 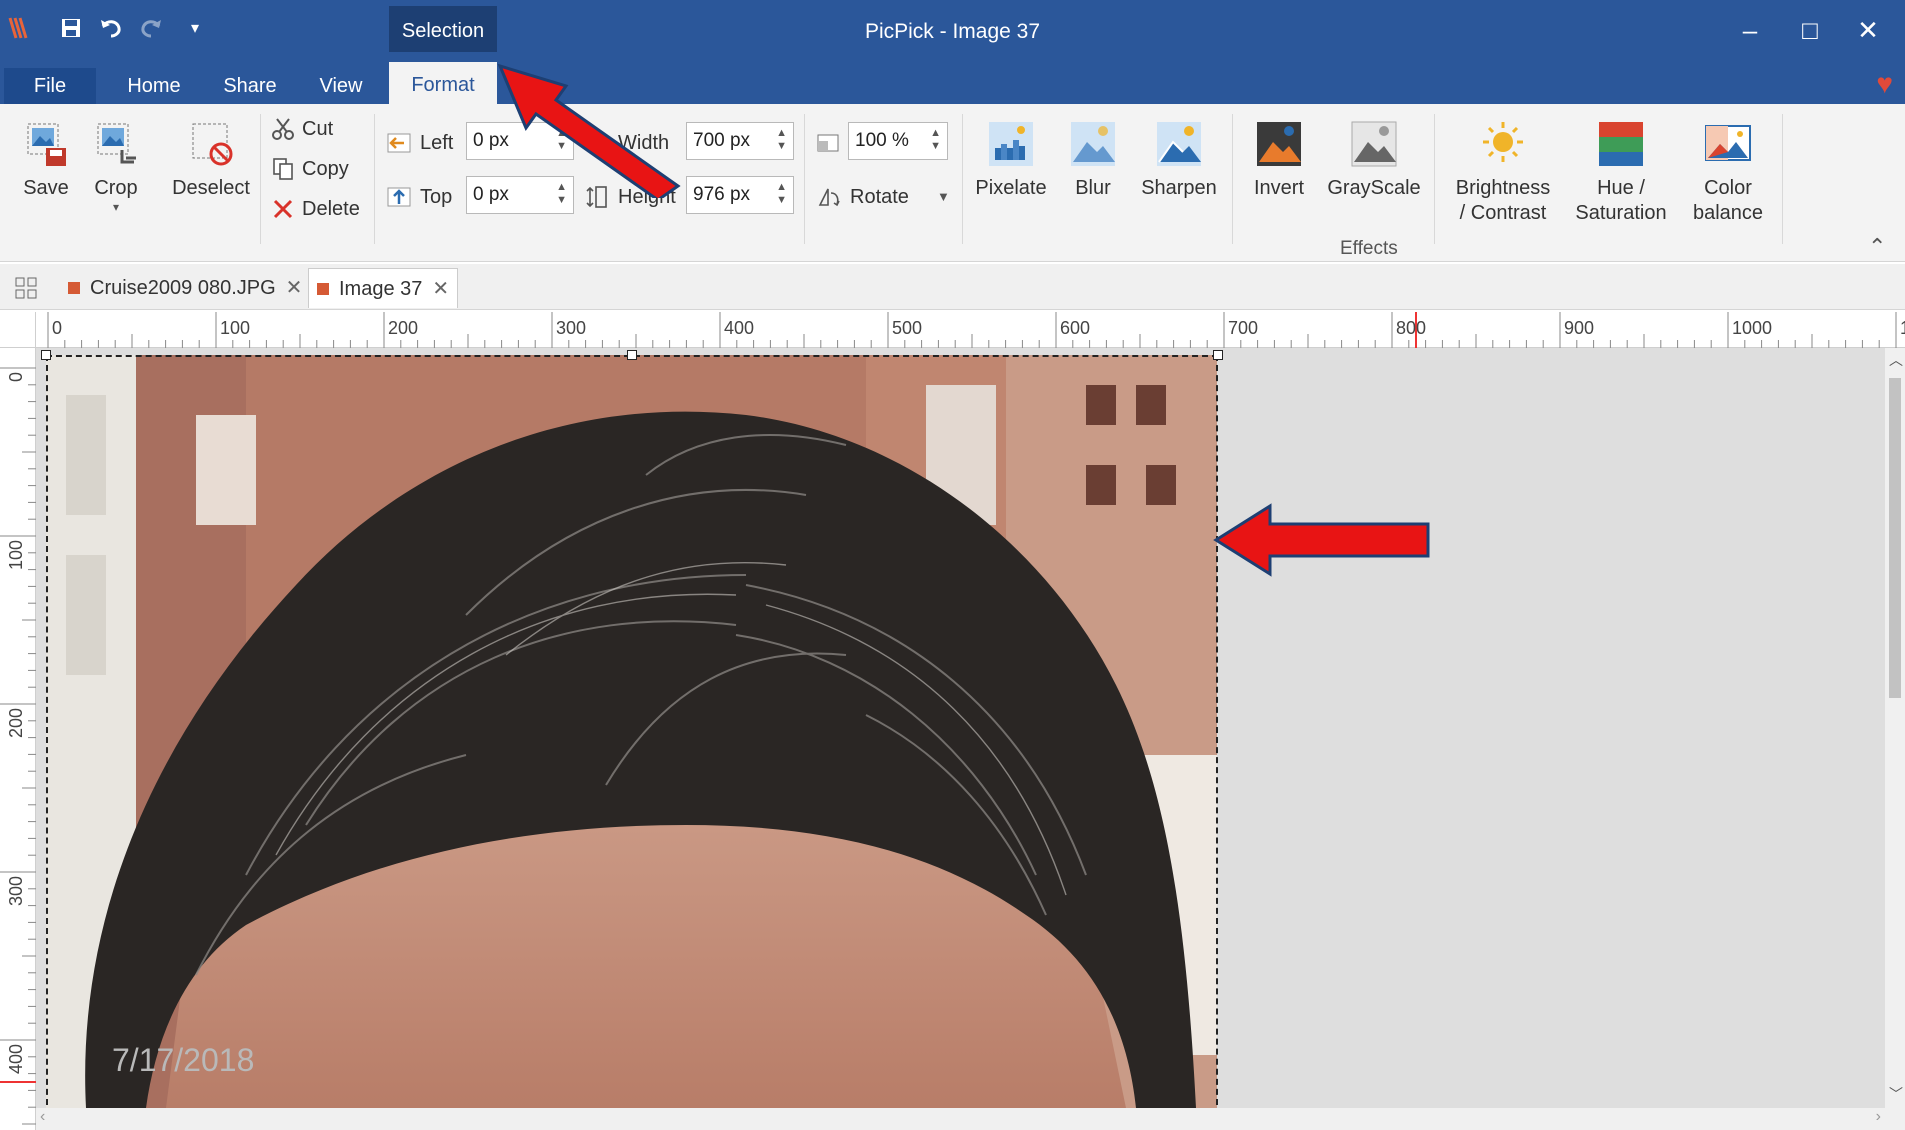 I want to click on delete-button: Delete, so click(x=316, y=209).